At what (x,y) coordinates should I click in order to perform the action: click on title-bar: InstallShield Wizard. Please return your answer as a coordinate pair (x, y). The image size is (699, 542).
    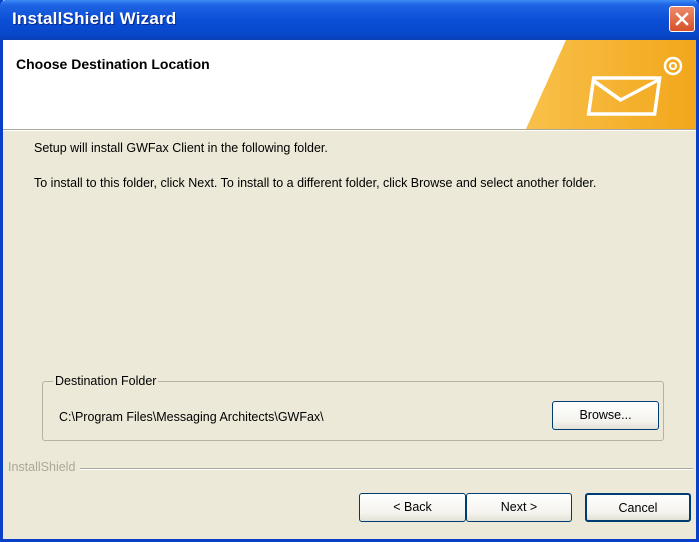
    Looking at the image, I should click on (349, 20).